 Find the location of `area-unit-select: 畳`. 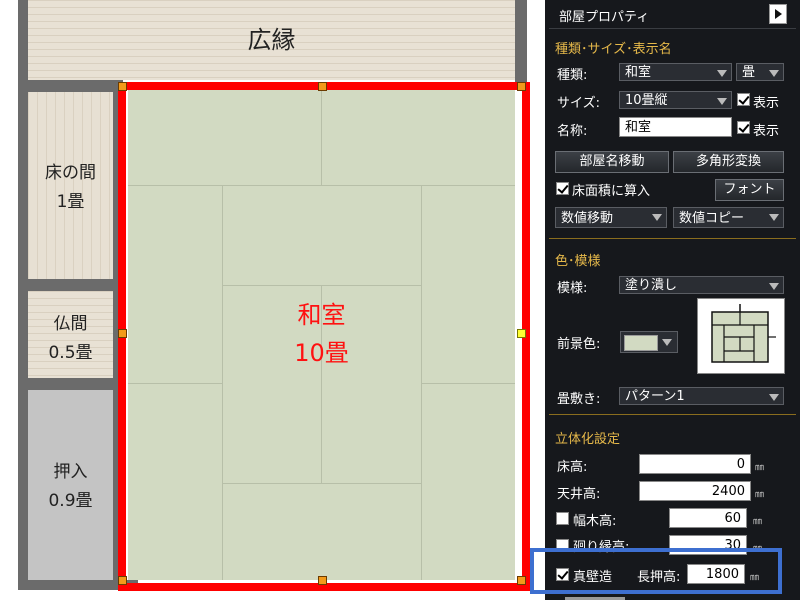

area-unit-select: 畳 is located at coordinates (760, 72).